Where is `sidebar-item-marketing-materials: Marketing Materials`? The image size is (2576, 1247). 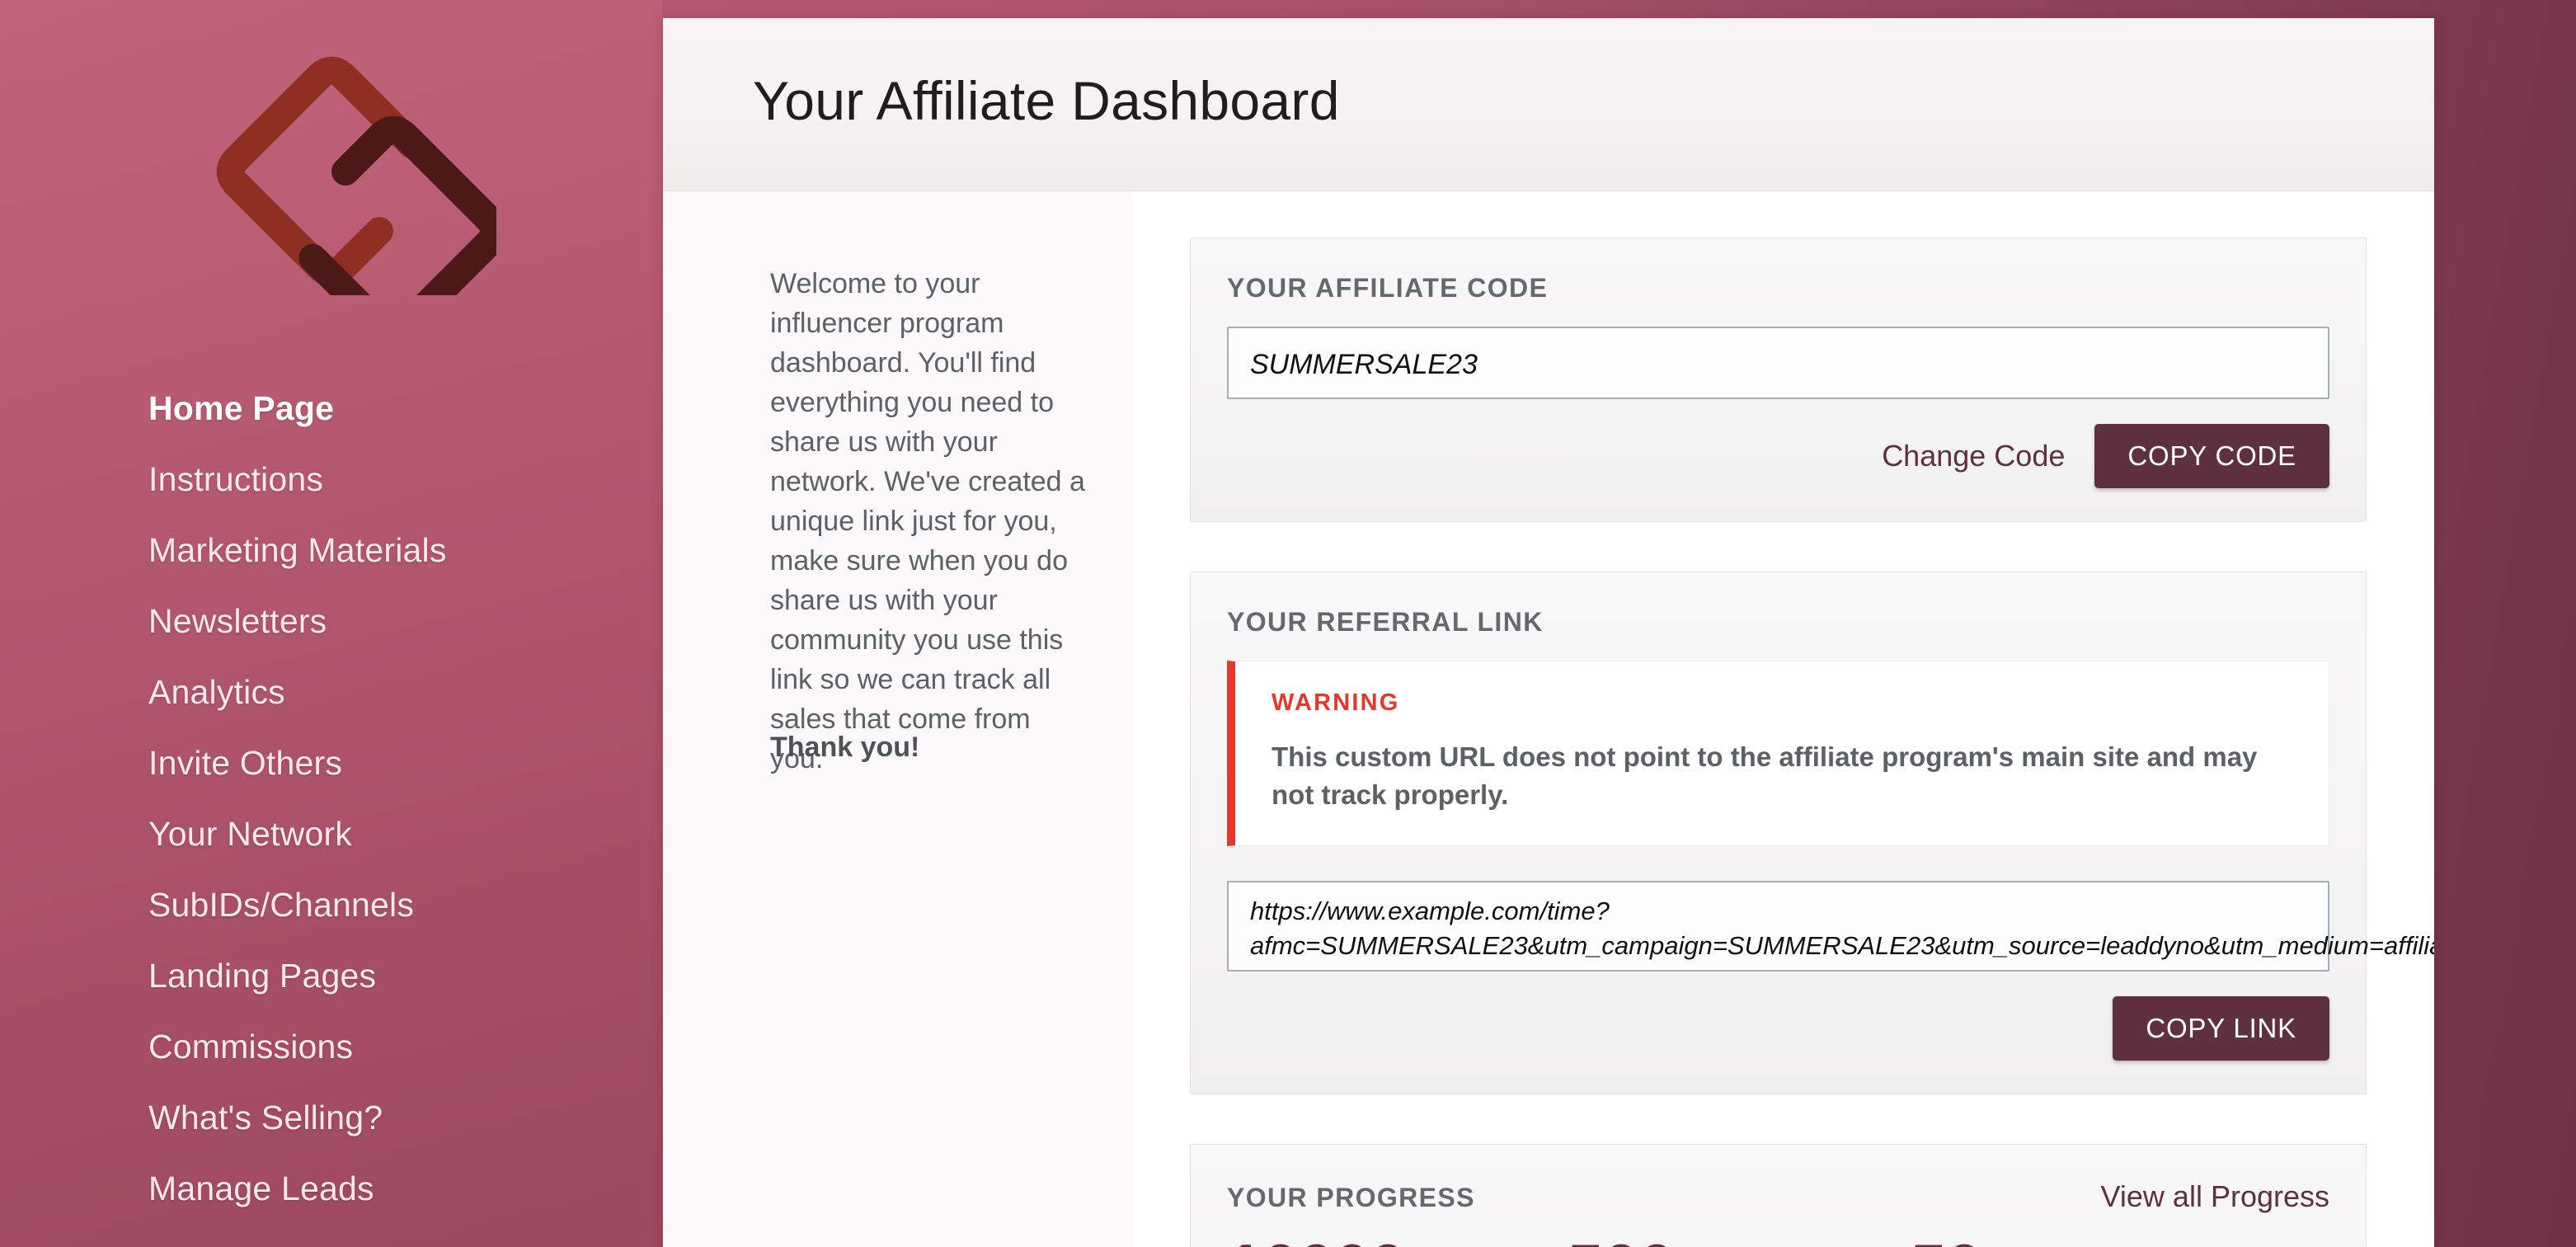 sidebar-item-marketing-materials: Marketing Materials is located at coordinates (331, 551).